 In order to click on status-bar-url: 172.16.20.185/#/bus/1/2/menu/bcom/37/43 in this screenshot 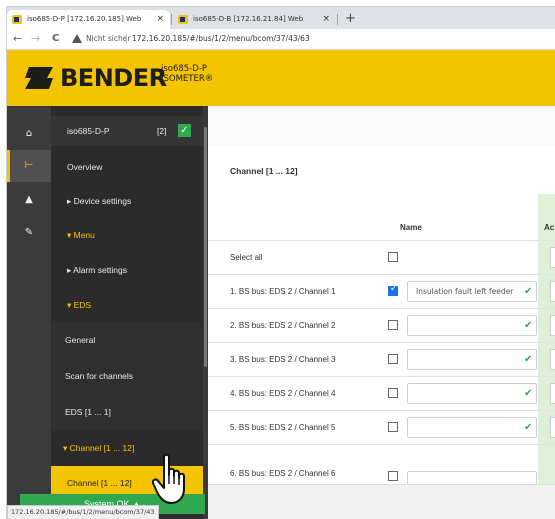, I will do `click(83, 512)`.